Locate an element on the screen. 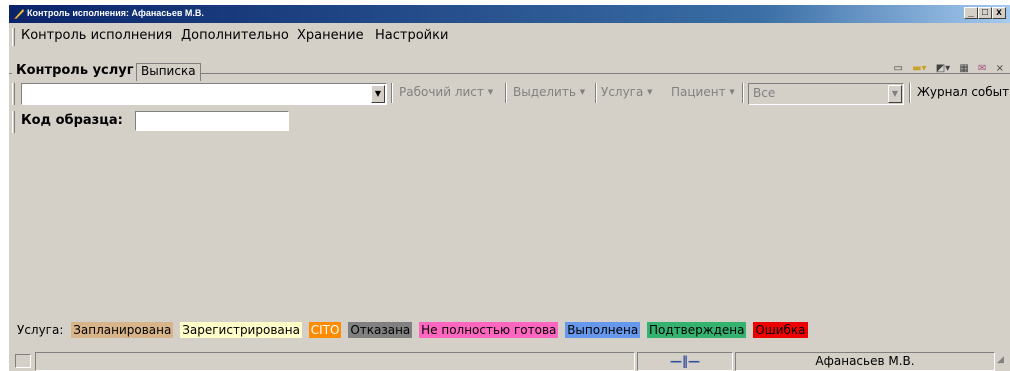  select-button: Выделить ▼ is located at coordinates (549, 92).